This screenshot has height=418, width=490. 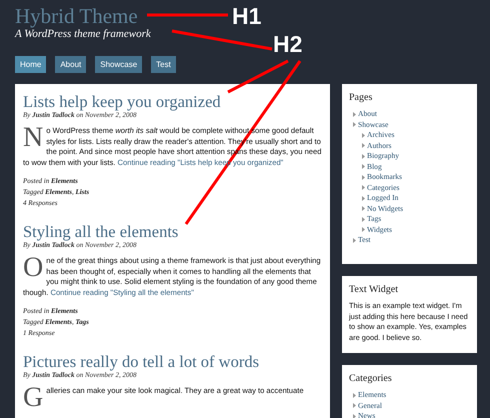 I want to click on site-tagline: A WordPress theme framework, so click(x=83, y=34).